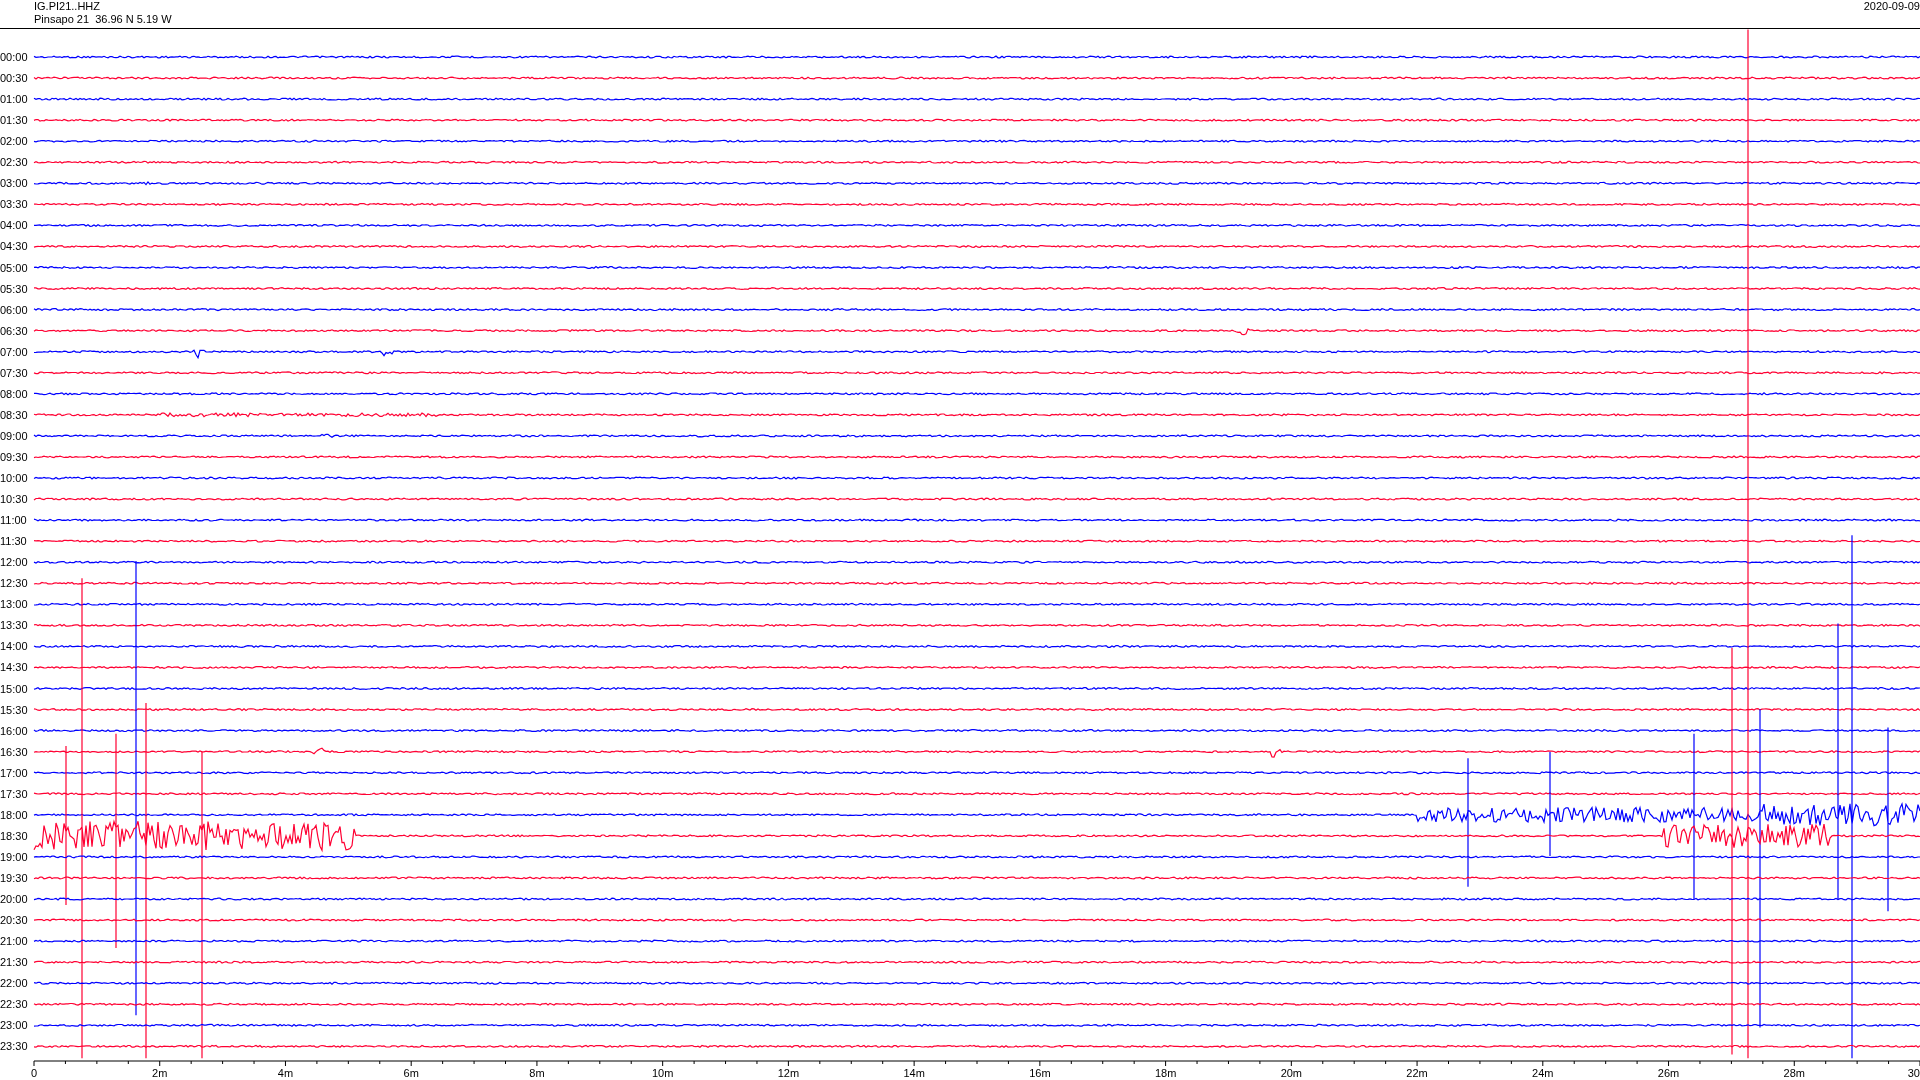 The height and width of the screenshot is (1080, 1920). I want to click on time-label: 02:00, so click(14, 141).